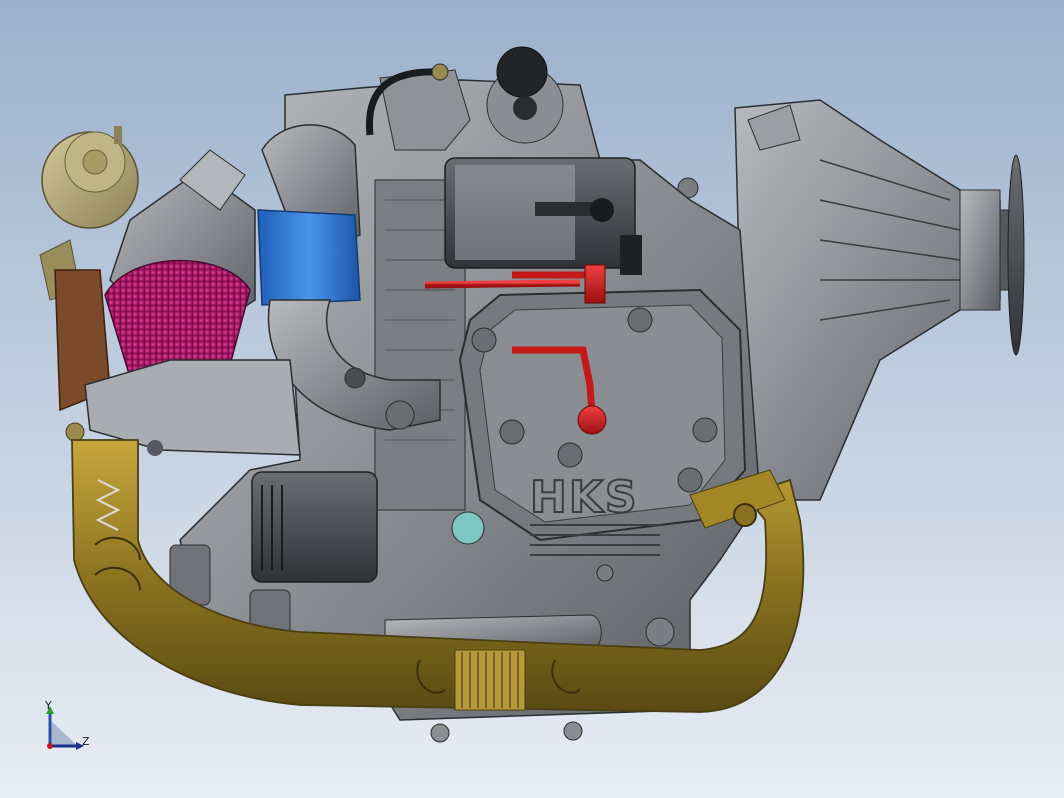 The image size is (1064, 798). Describe the element at coordinates (48, 705) in the screenshot. I see `triad-y-label: Y` at that location.